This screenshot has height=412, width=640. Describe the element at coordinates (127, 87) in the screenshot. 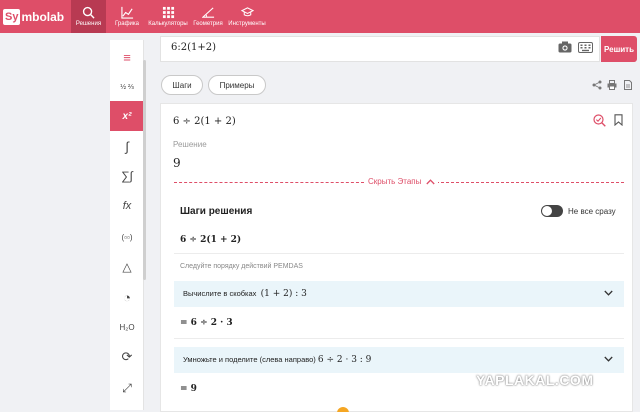

I see `fractions-icon: ½ ⅔` at that location.